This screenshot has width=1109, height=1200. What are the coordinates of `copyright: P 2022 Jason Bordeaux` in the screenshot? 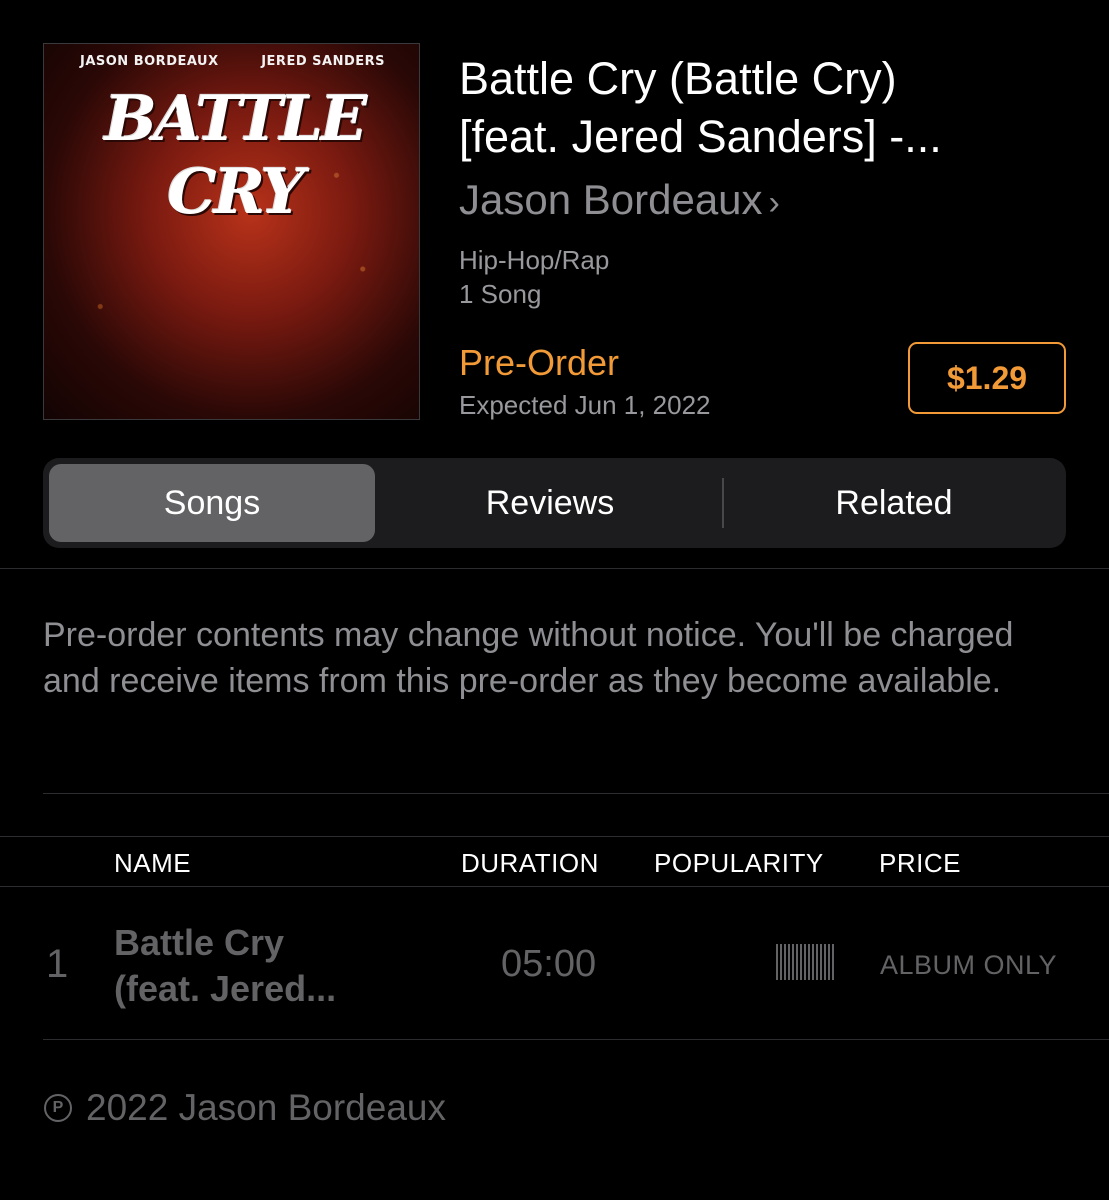 It's located at (245, 1108).